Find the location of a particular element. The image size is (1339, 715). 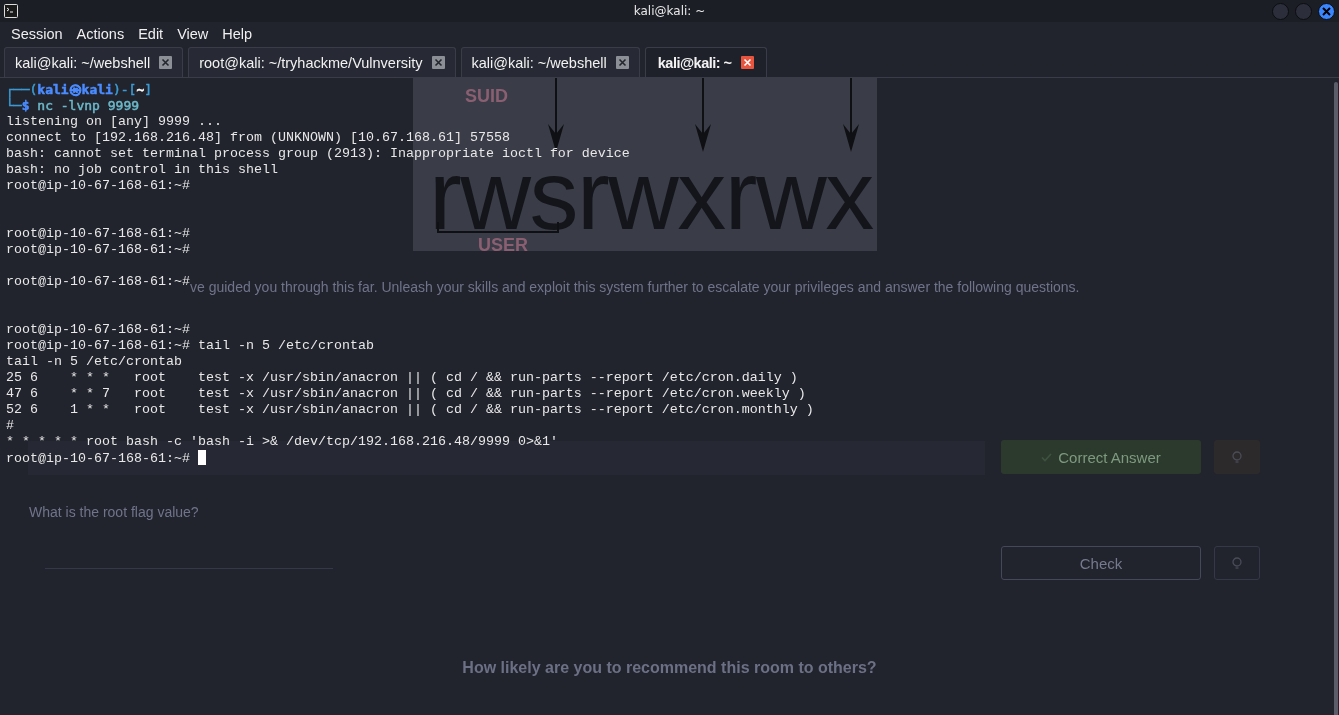

correct-answer-button: Correct Answer is located at coordinates (1101, 457).